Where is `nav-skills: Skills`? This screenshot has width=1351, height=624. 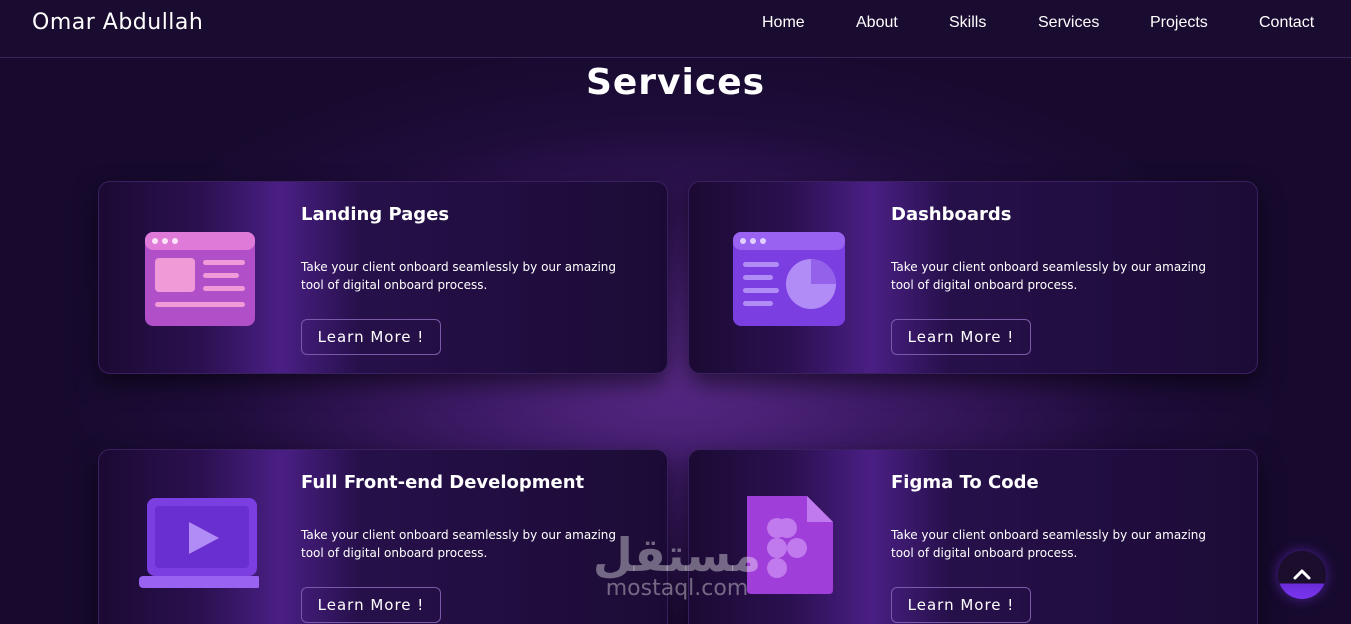 nav-skills: Skills is located at coordinates (967, 23).